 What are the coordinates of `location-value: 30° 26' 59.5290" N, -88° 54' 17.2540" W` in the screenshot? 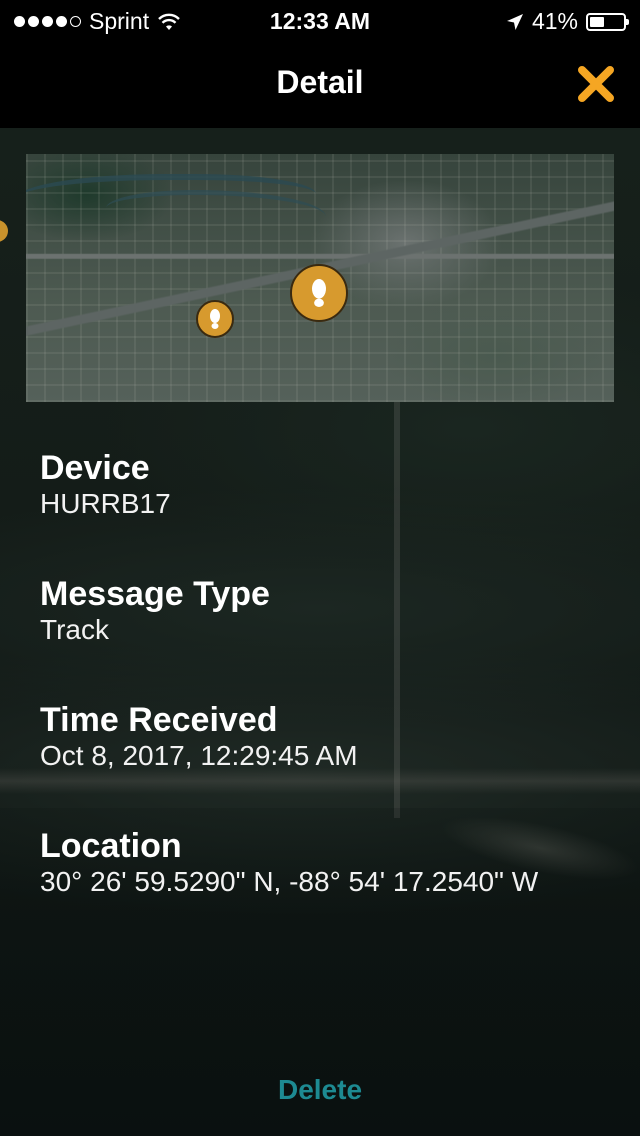 It's located at (289, 881).